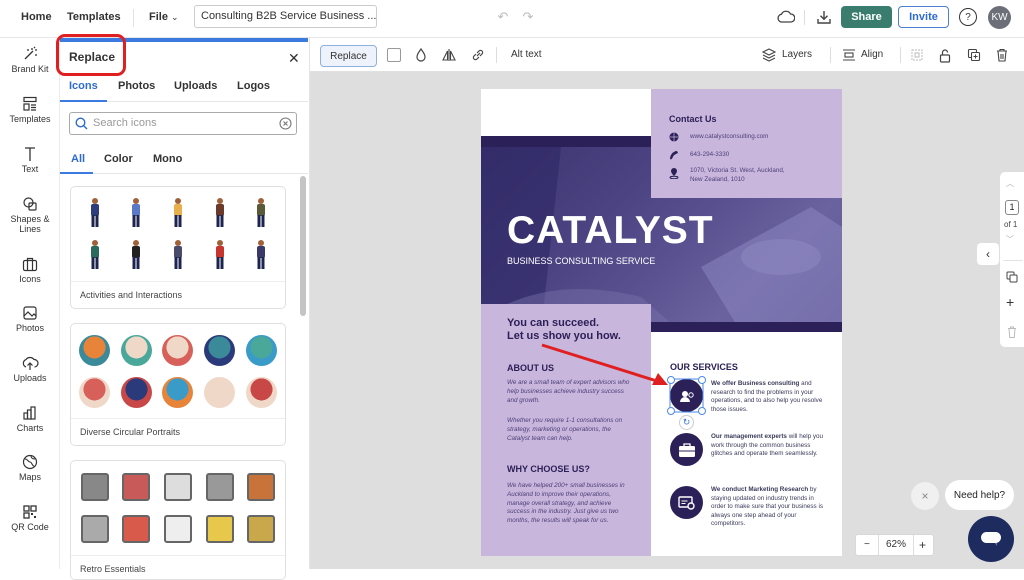 The height and width of the screenshot is (580, 1024). What do you see at coordinates (581, 261) in the screenshot?
I see `brand-tagline: BUSINESS CONSULTING SERVICE` at bounding box center [581, 261].